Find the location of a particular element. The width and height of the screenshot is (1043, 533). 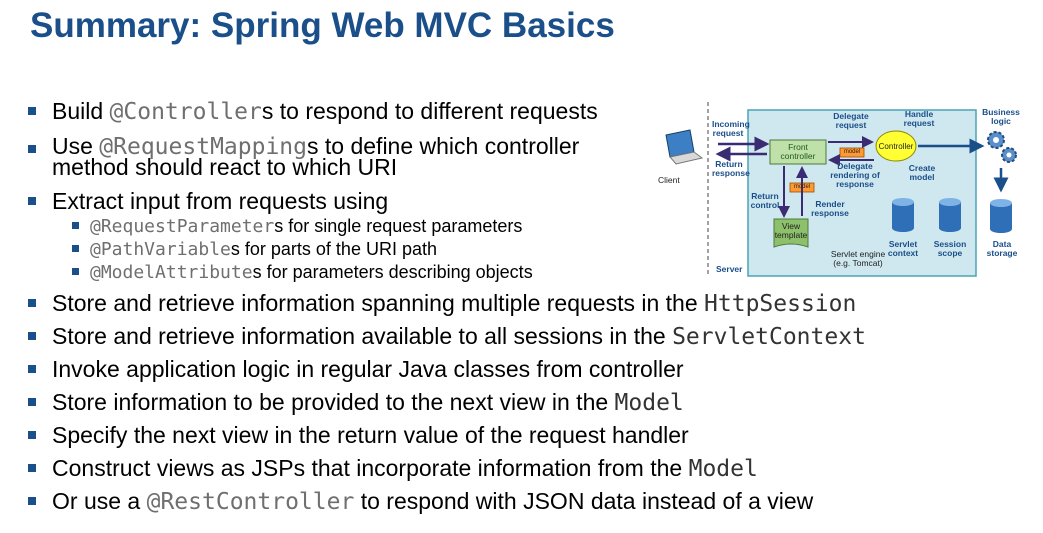

controller-label: Controller is located at coordinates (896, 146).